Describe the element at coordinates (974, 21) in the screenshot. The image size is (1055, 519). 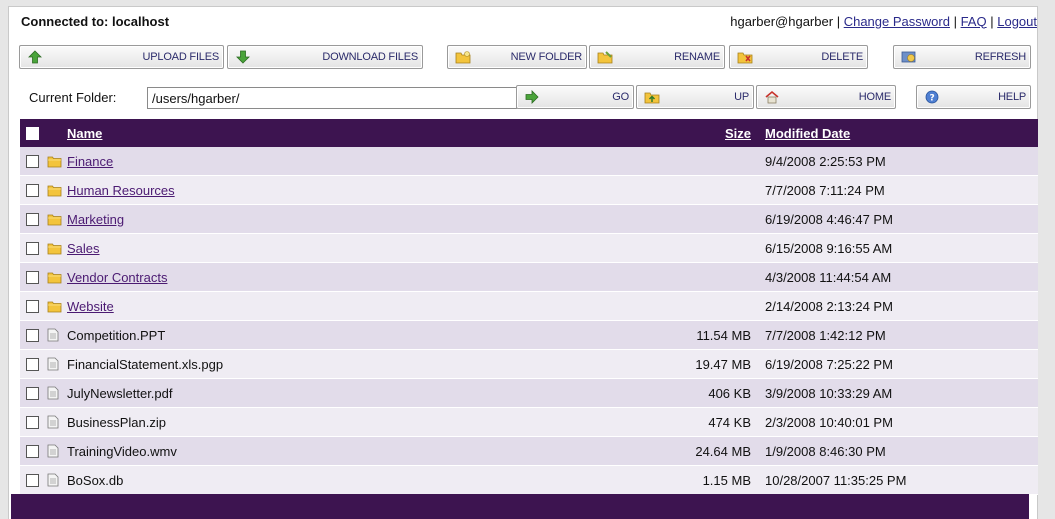
I see `faq-link: FAQ` at that location.